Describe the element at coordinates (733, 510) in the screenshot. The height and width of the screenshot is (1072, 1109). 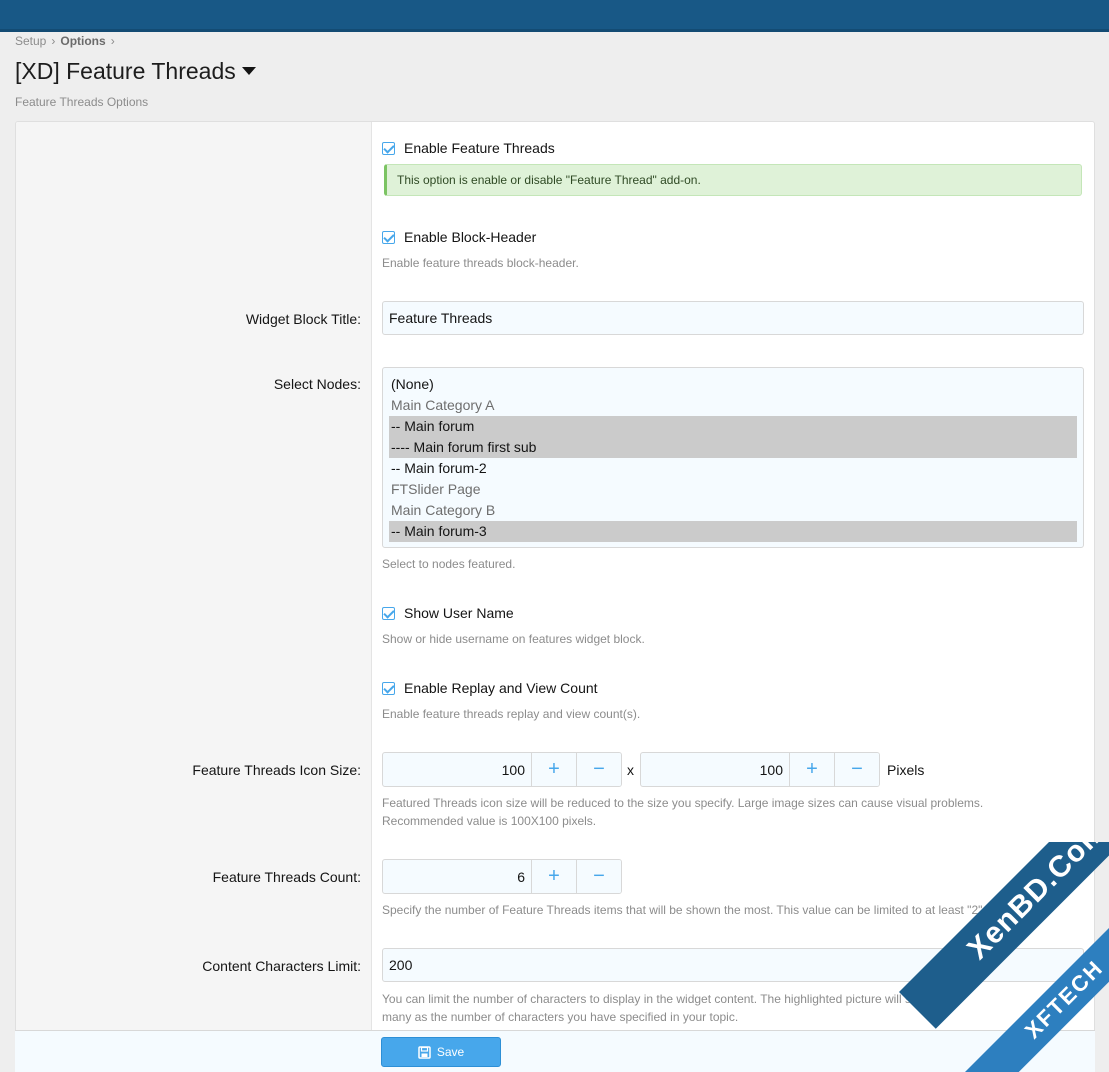
I see `node-option-main-category-b: Main Category B` at that location.